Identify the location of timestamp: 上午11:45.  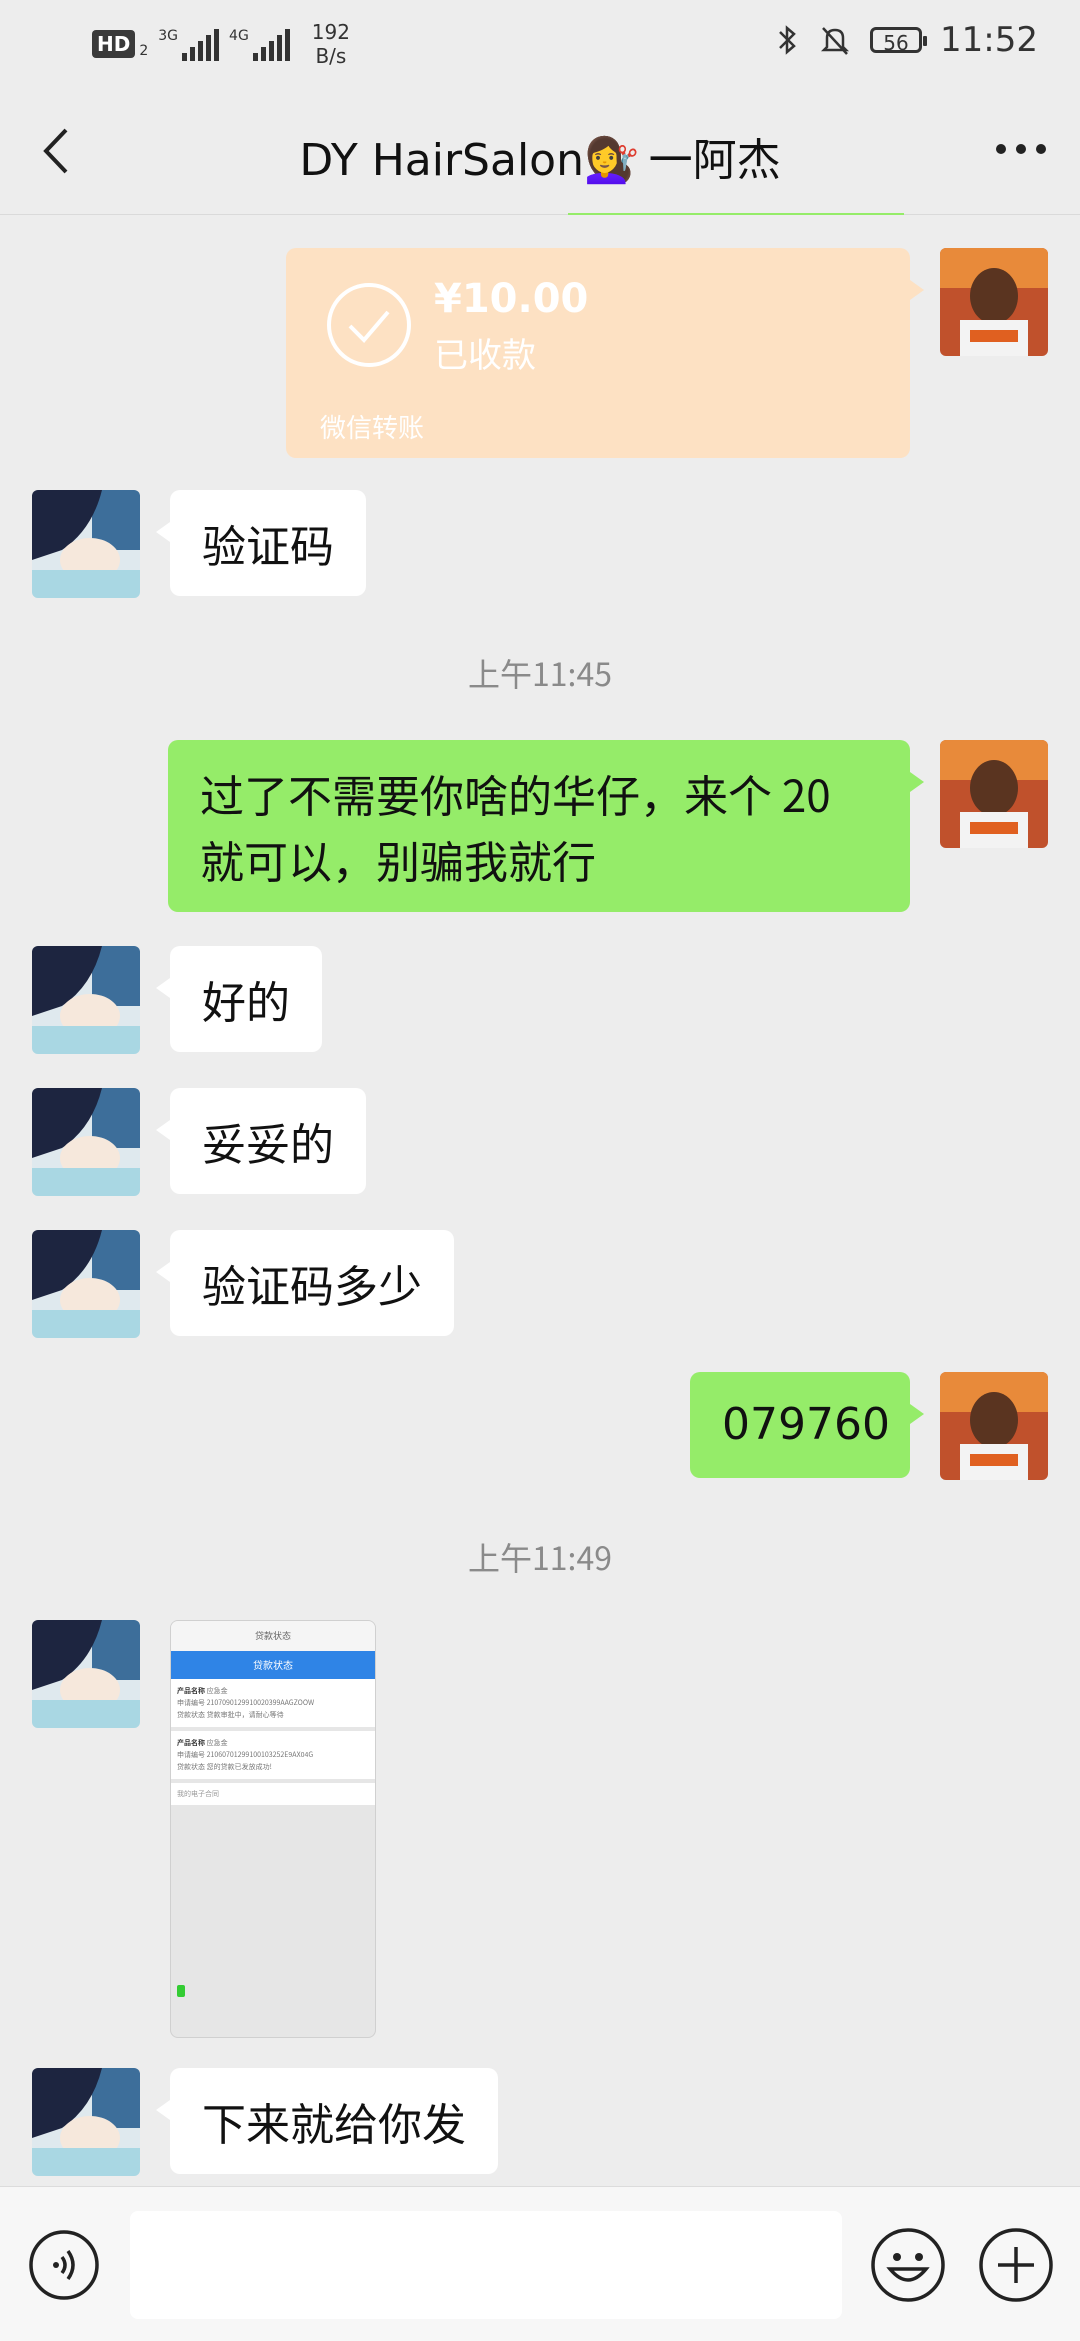
(540, 673).